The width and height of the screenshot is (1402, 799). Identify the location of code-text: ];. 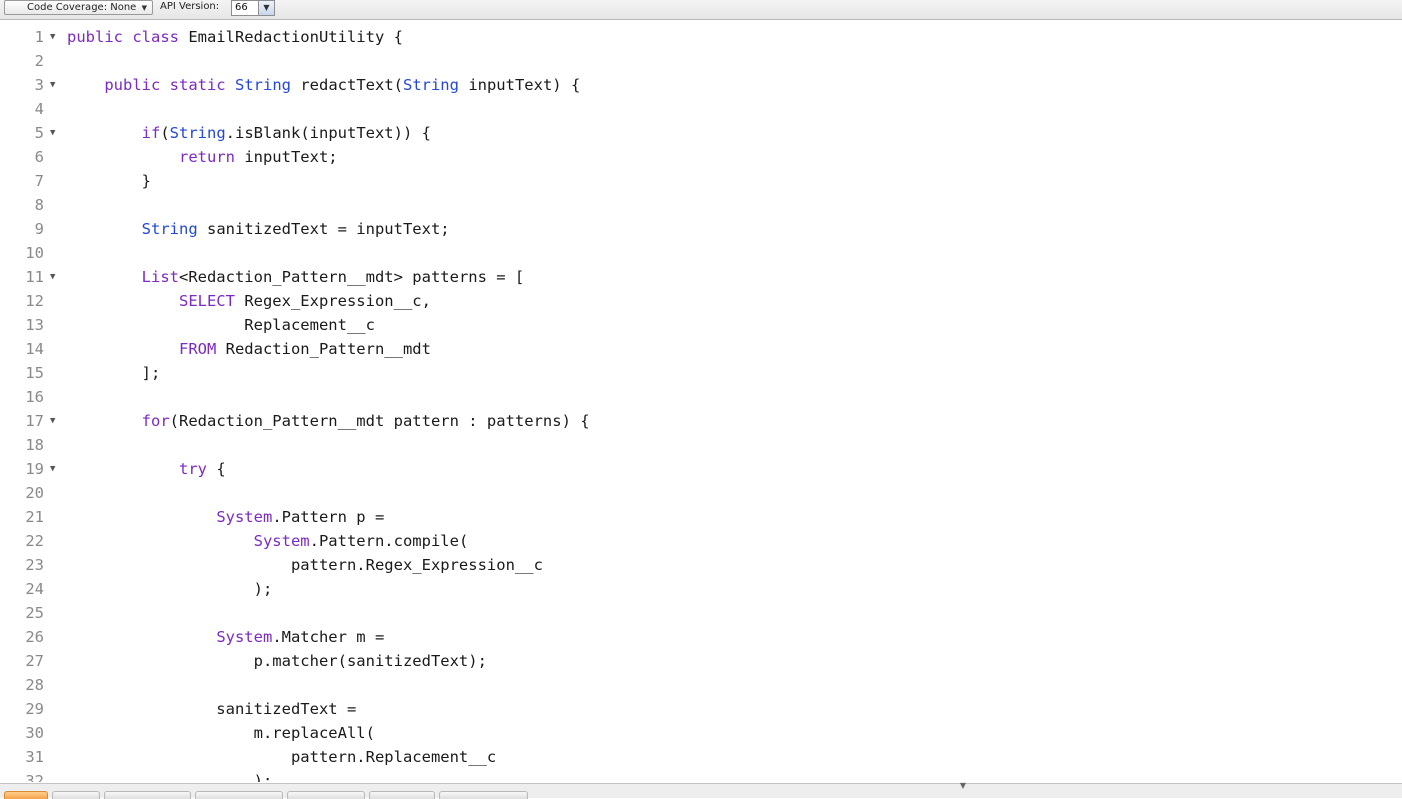
(114, 373).